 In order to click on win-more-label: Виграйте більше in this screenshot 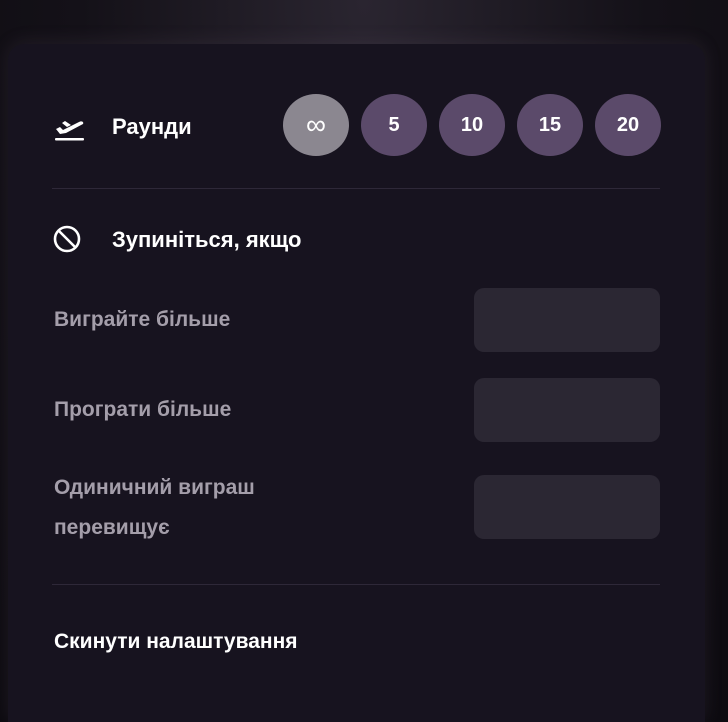, I will do `click(142, 319)`.